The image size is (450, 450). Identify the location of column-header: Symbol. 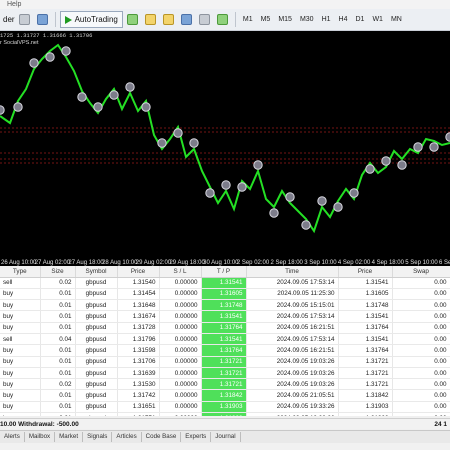
(96, 272).